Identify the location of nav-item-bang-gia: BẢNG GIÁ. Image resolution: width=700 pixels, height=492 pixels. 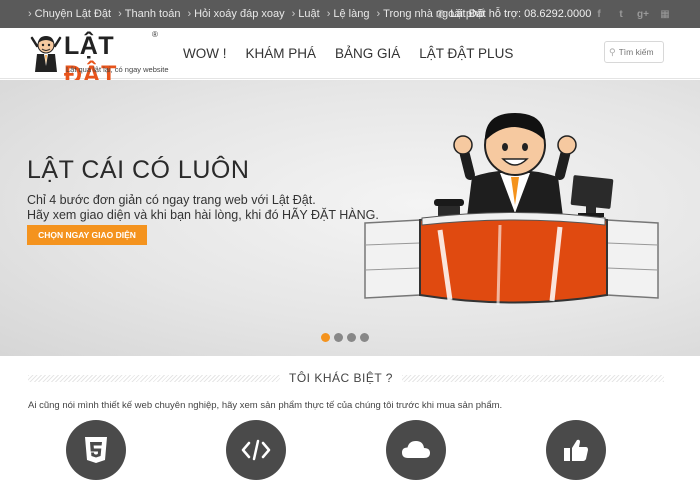
(367, 53).